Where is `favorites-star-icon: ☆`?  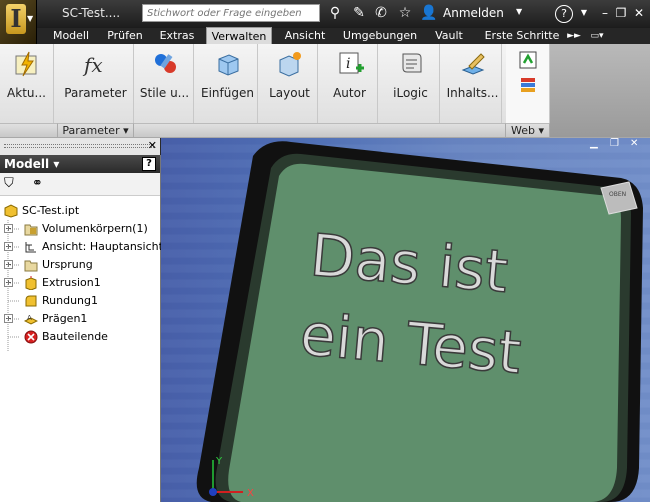
favorites-star-icon: ☆ is located at coordinates (405, 13).